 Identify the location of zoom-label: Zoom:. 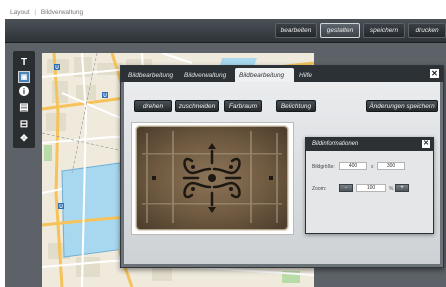
(319, 189).